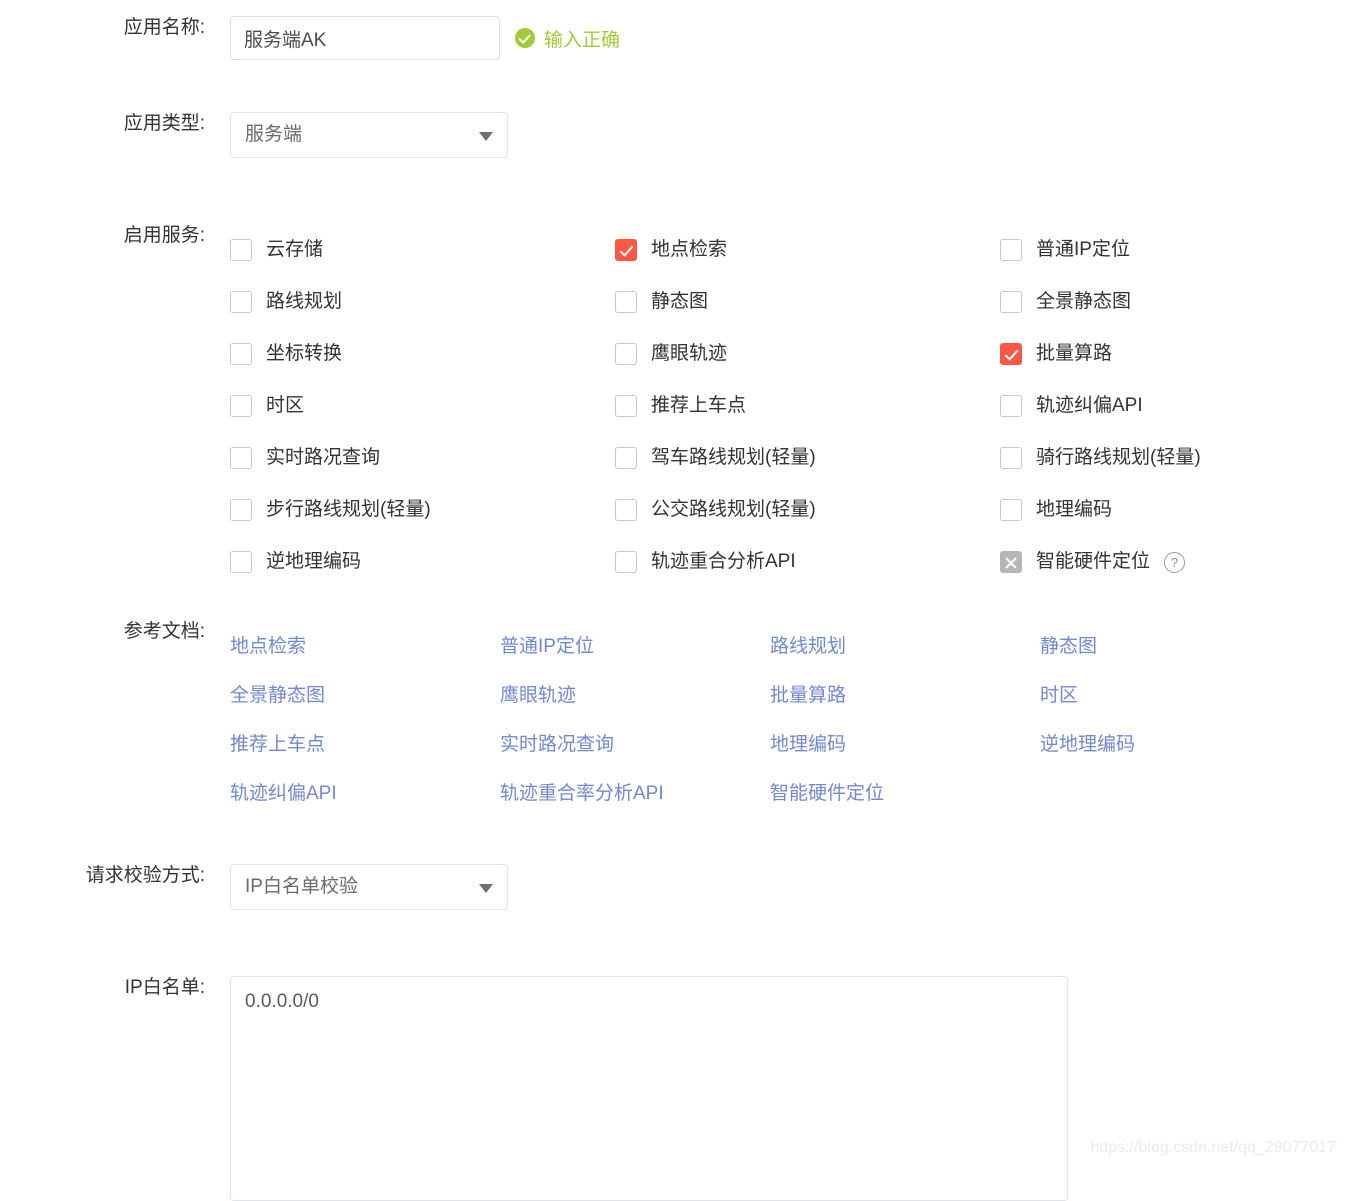  Describe the element at coordinates (1175, 693) in the screenshot. I see `docs-link-cell: 时区` at that location.